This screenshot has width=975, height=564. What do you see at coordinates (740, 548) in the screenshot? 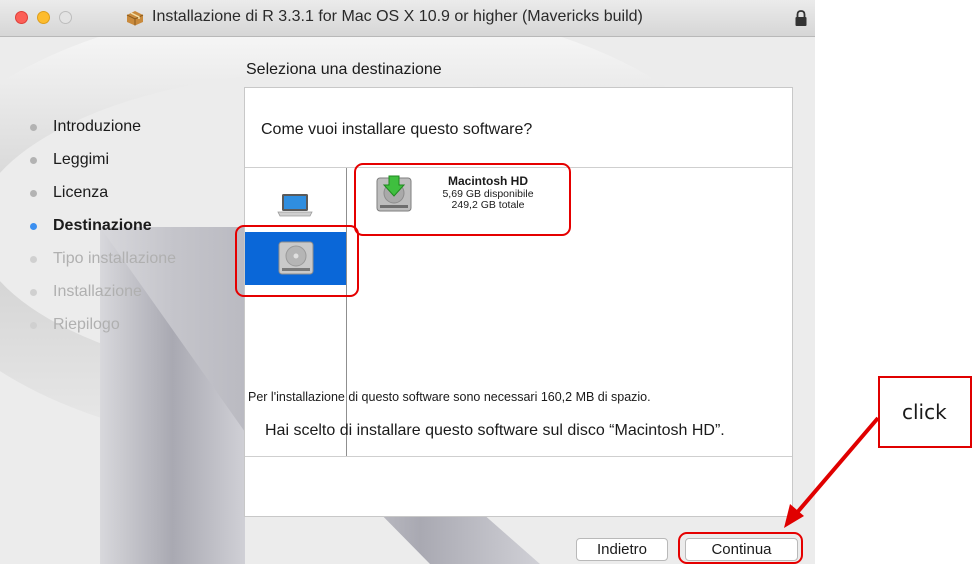
I see `highlight-continue-button` at bounding box center [740, 548].